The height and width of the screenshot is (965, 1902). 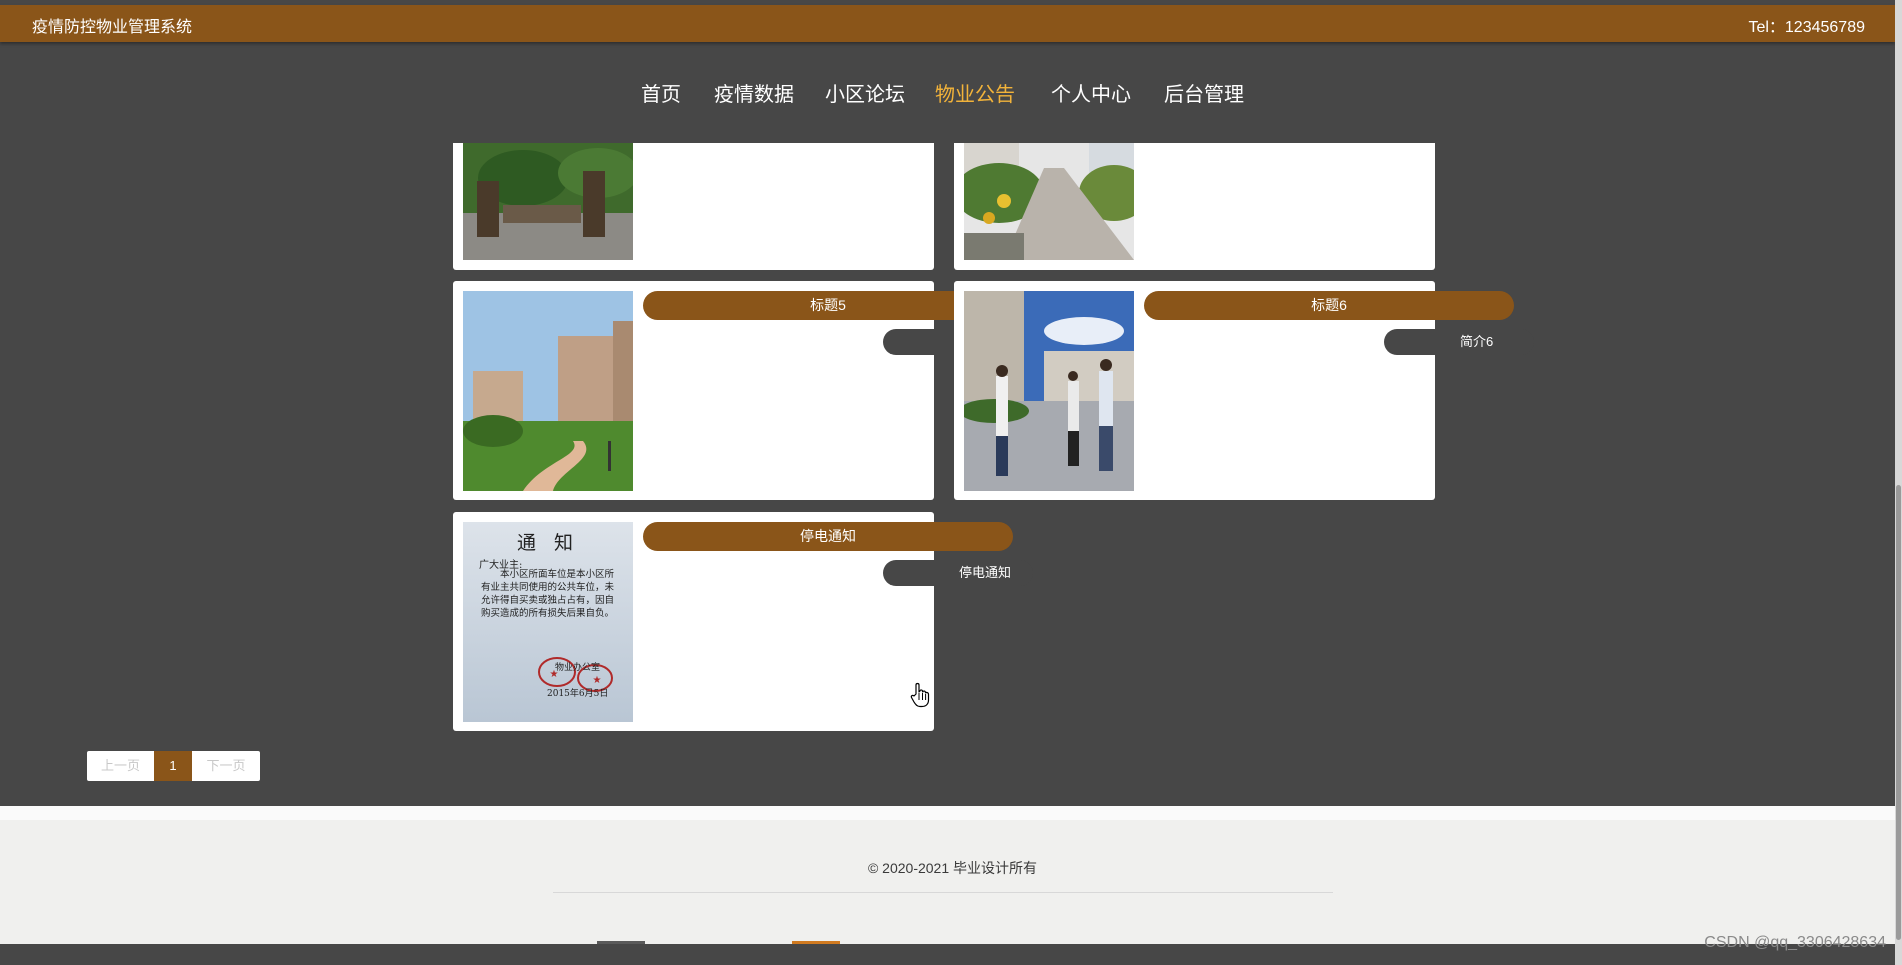 I want to click on copyright-text: © 2020-2021 毕业设计所有, so click(x=952, y=868).